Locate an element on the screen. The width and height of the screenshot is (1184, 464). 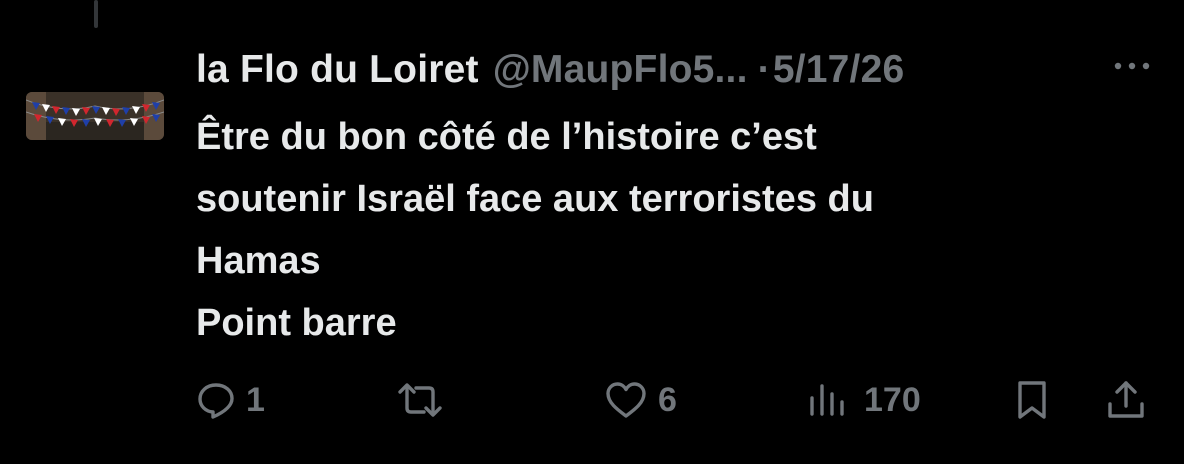
tweet-header: la Flo du Loiret @MaupFlo5... · 5/17/26 is located at coordinates (676, 70).